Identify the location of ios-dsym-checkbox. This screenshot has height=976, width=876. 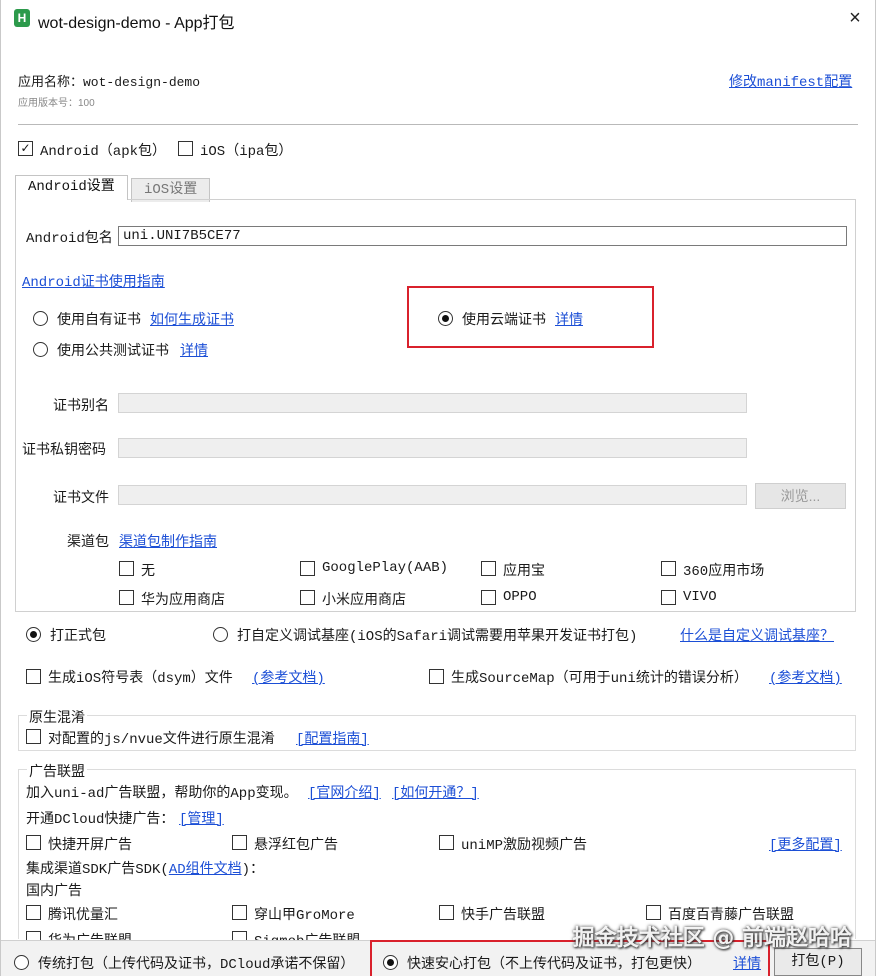
(33, 676).